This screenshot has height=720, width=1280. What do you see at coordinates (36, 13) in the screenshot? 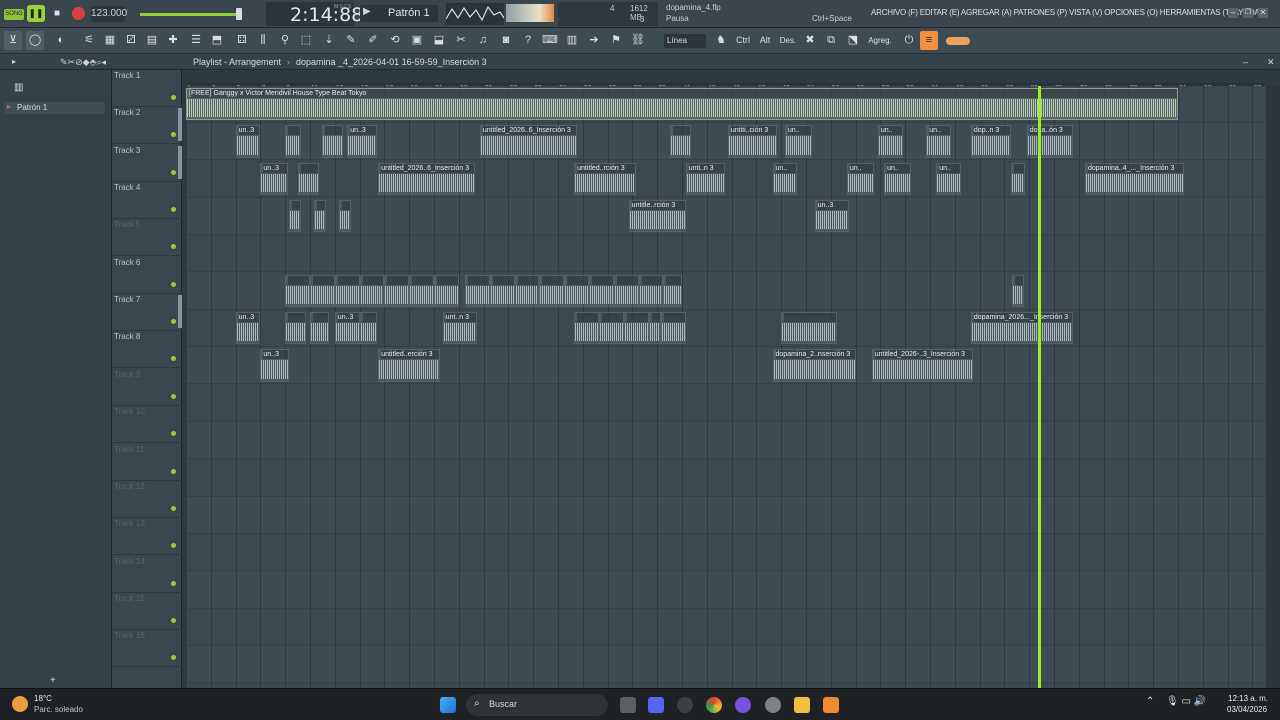
I see `pause-button: ❚❚` at bounding box center [36, 13].